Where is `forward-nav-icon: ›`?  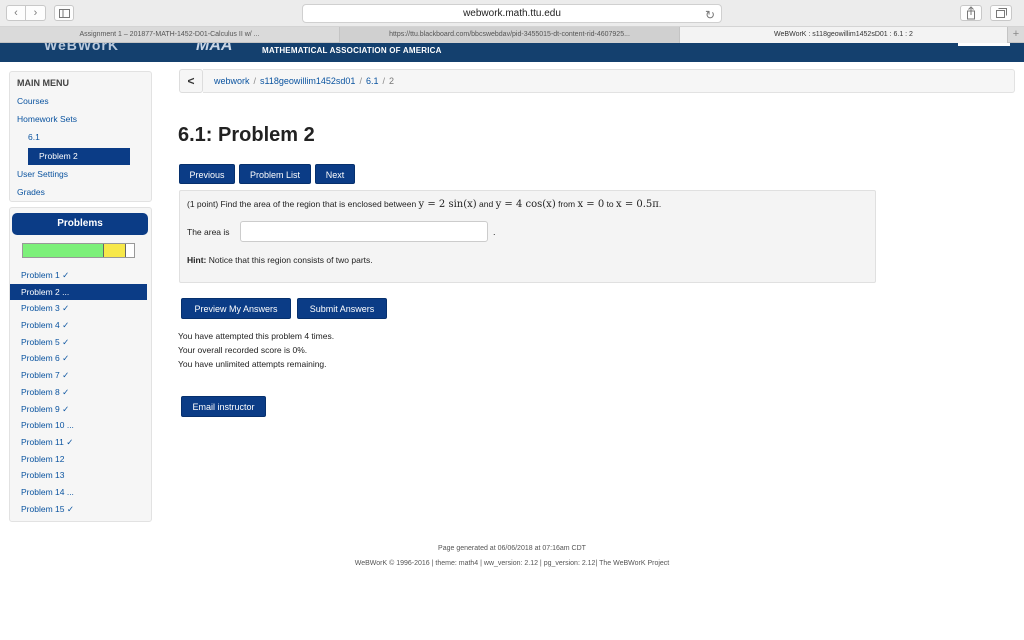
forward-nav-icon: › is located at coordinates (36, 13).